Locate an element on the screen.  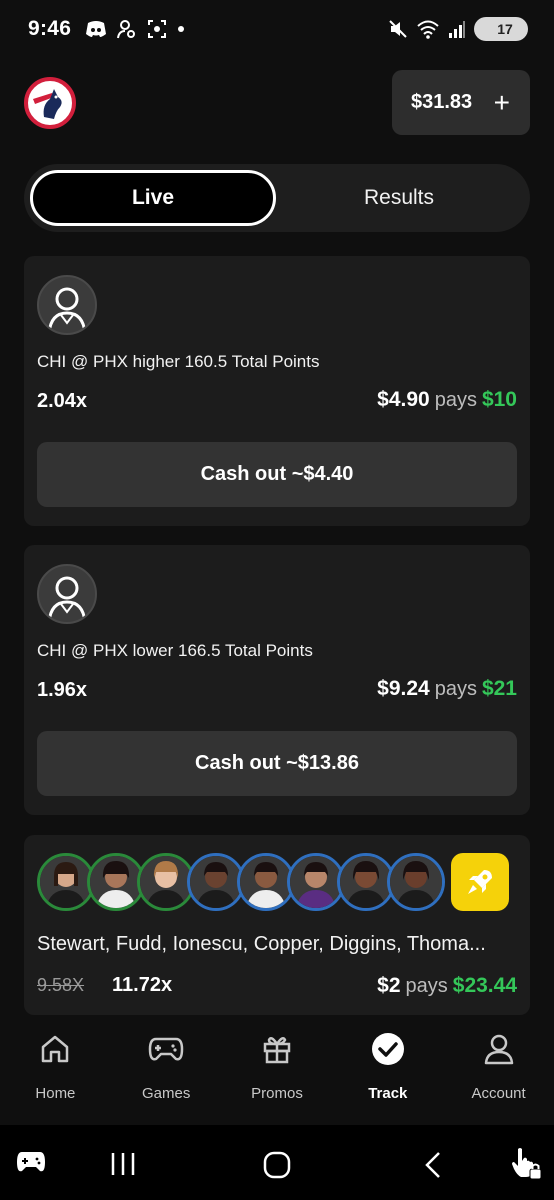
payout: $4.90 pays $10 is located at coordinates (447, 400).